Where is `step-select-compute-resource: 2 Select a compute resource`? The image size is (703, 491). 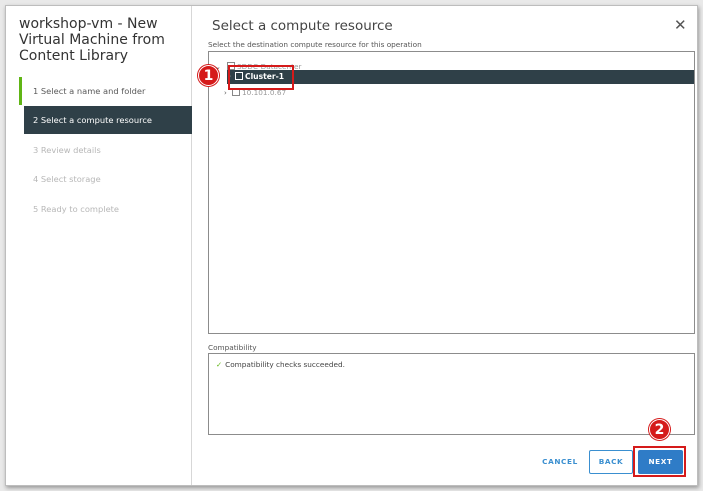 step-select-compute-resource: 2 Select a compute resource is located at coordinates (108, 120).